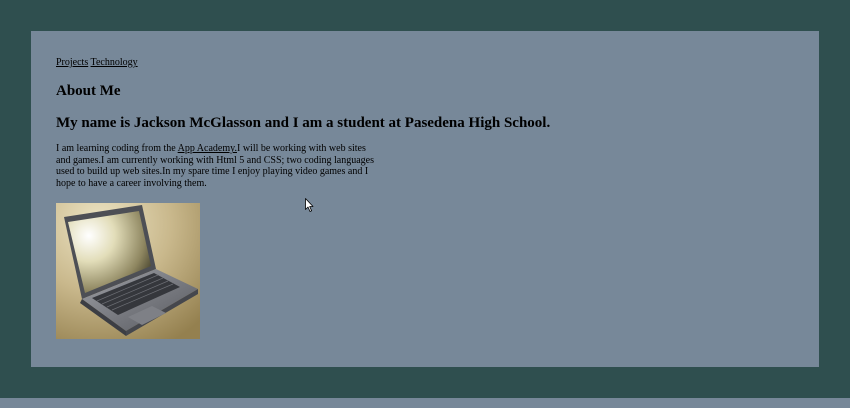  I want to click on nav-link-technology: Technology, so click(114, 62).